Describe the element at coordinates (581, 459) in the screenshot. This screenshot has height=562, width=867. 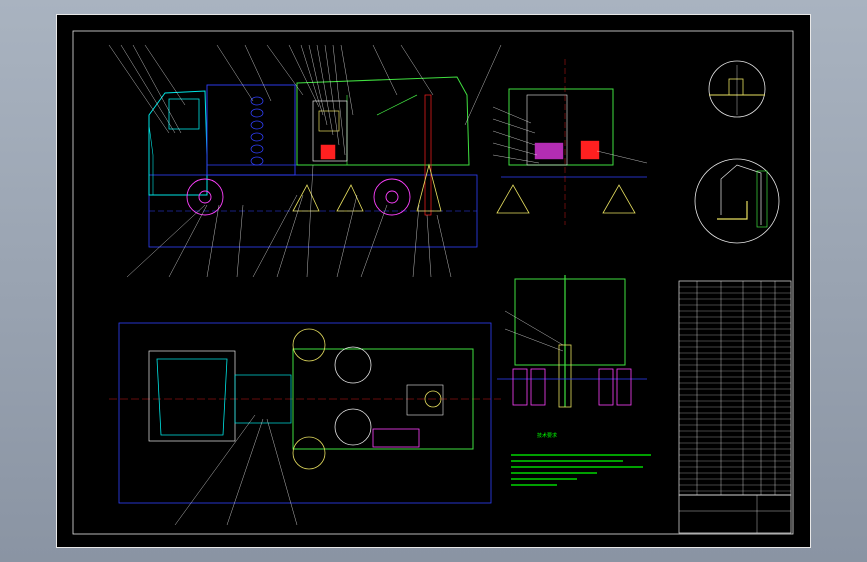
I see `technical-notes: 技术要求` at that location.